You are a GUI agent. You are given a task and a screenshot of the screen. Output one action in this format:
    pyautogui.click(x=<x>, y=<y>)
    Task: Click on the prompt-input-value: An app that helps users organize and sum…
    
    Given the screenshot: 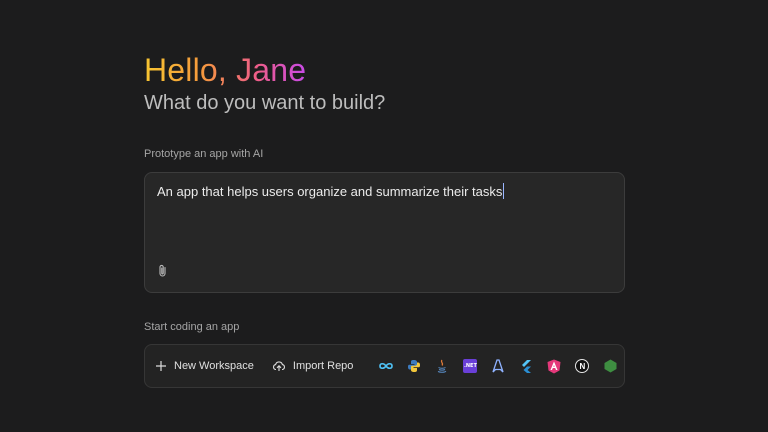 What is the action you would take?
    pyautogui.click(x=329, y=191)
    